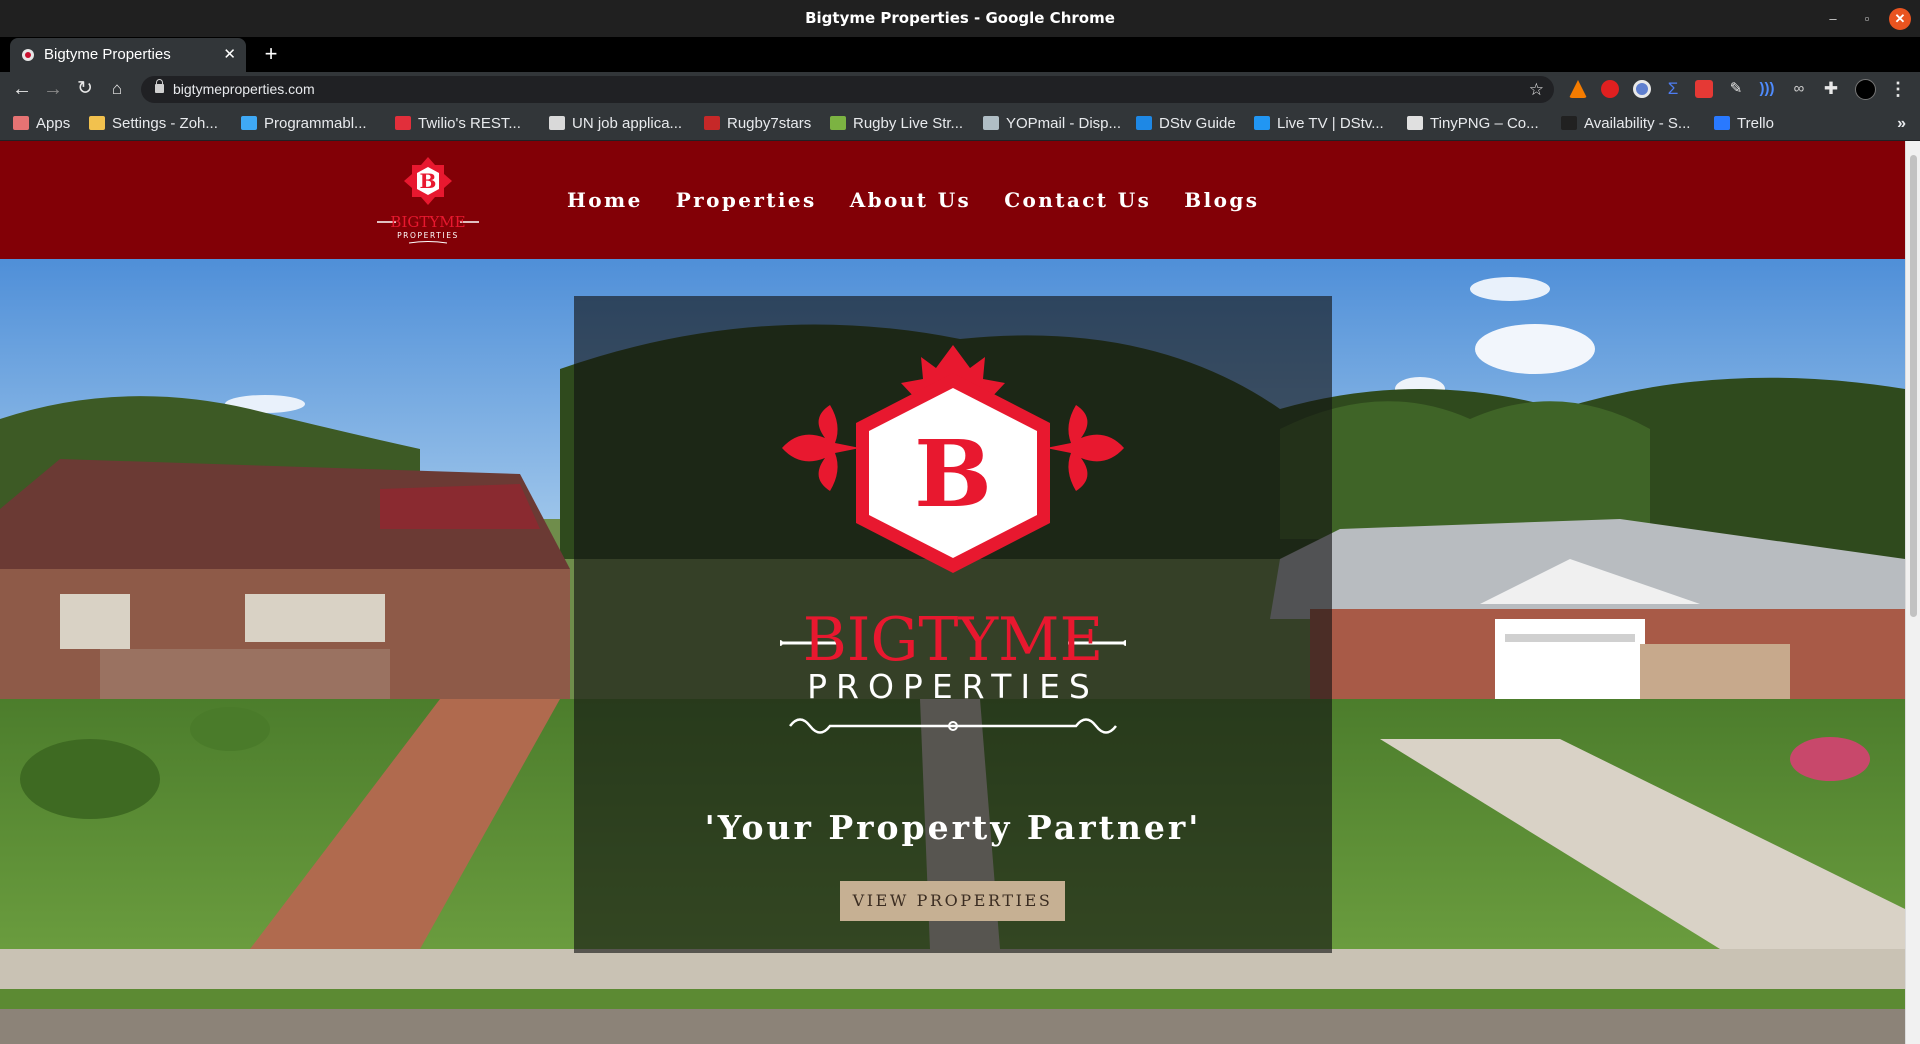 The image size is (1920, 1044). Describe the element at coordinates (117, 89) in the screenshot. I see `home-button: ⌂` at that location.